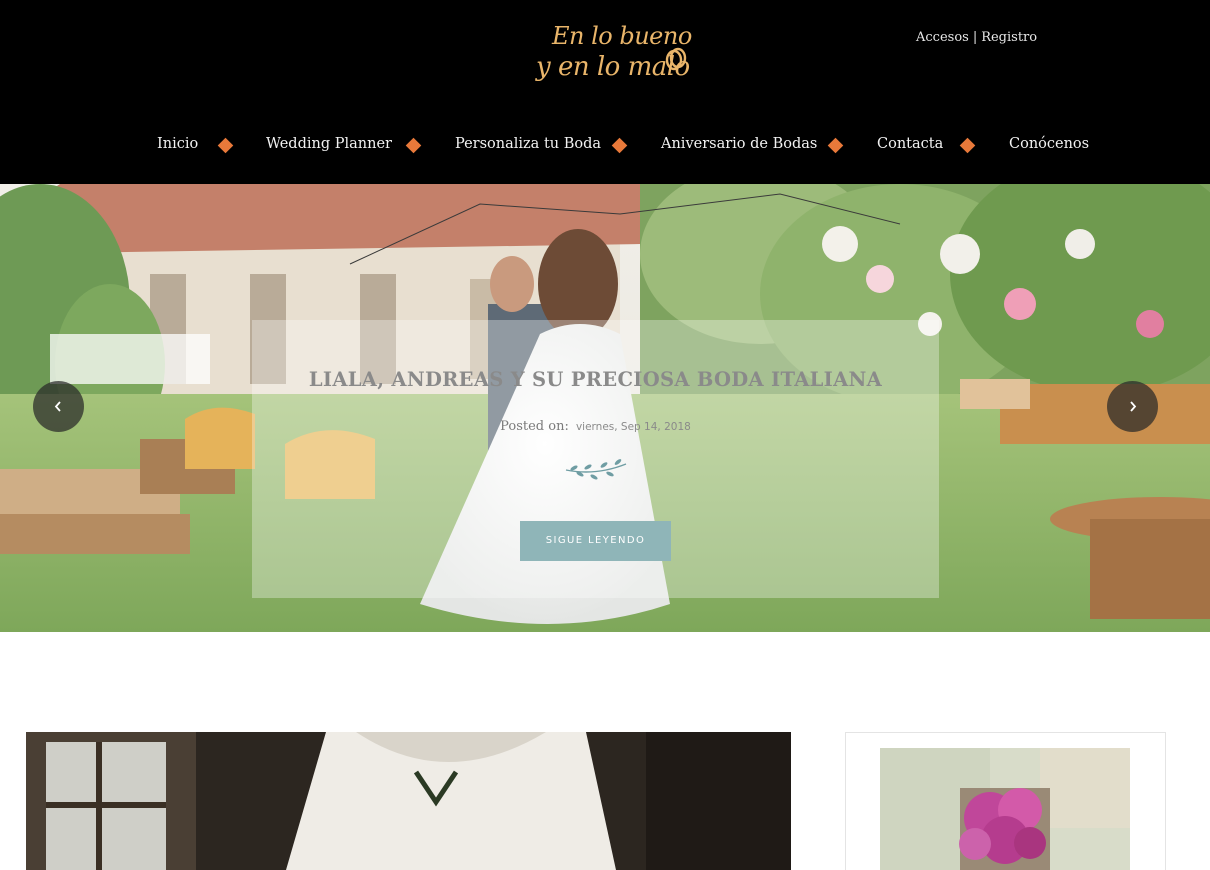 Image resolution: width=1210 pixels, height=870 pixels. I want to click on nav-item-wedding-planner: Wedding Planner, so click(329, 144).